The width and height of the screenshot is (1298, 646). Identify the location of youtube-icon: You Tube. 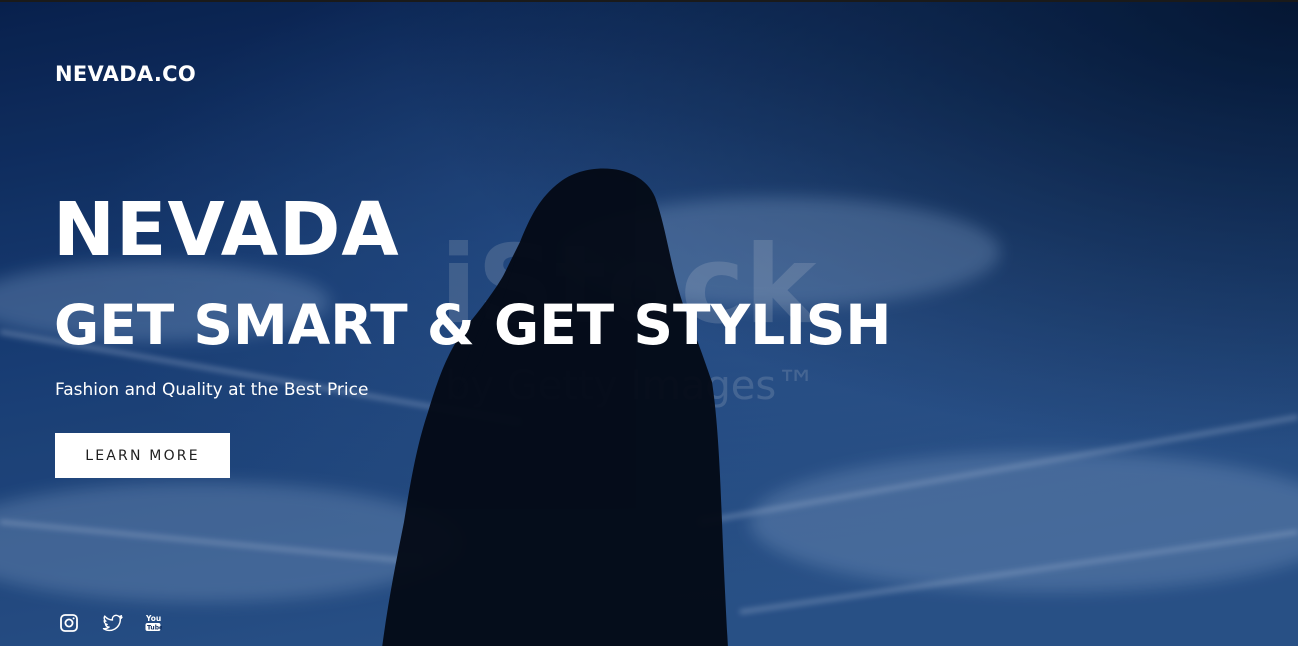
(153, 623).